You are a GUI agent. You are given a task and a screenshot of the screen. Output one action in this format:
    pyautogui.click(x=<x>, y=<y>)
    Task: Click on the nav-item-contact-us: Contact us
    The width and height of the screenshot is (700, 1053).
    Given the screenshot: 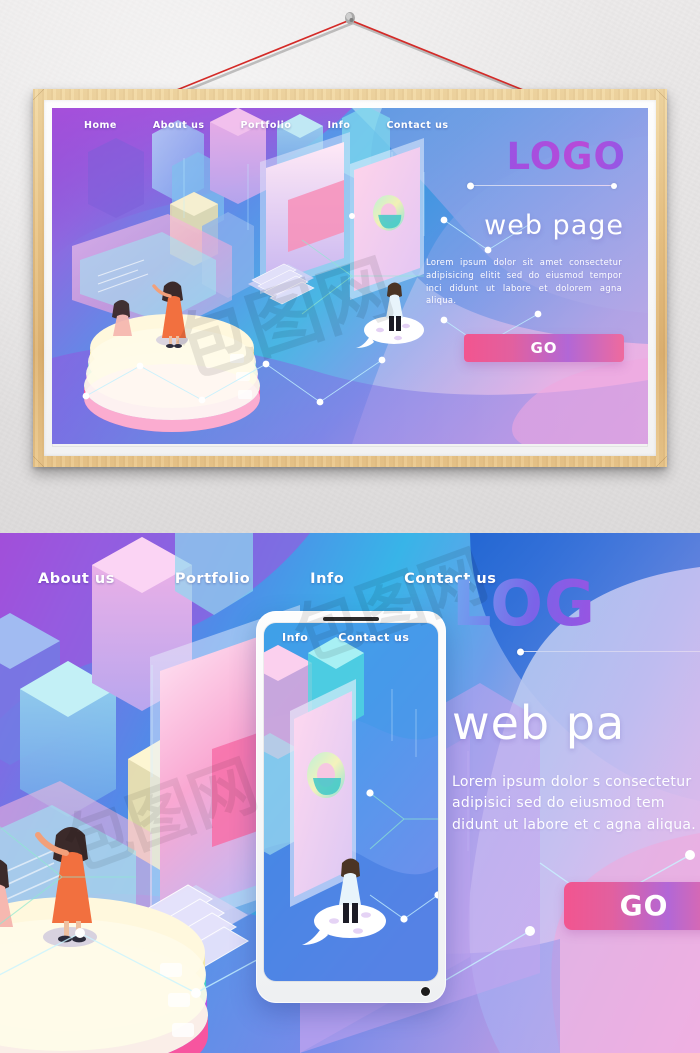 What is the action you would take?
    pyautogui.click(x=417, y=125)
    